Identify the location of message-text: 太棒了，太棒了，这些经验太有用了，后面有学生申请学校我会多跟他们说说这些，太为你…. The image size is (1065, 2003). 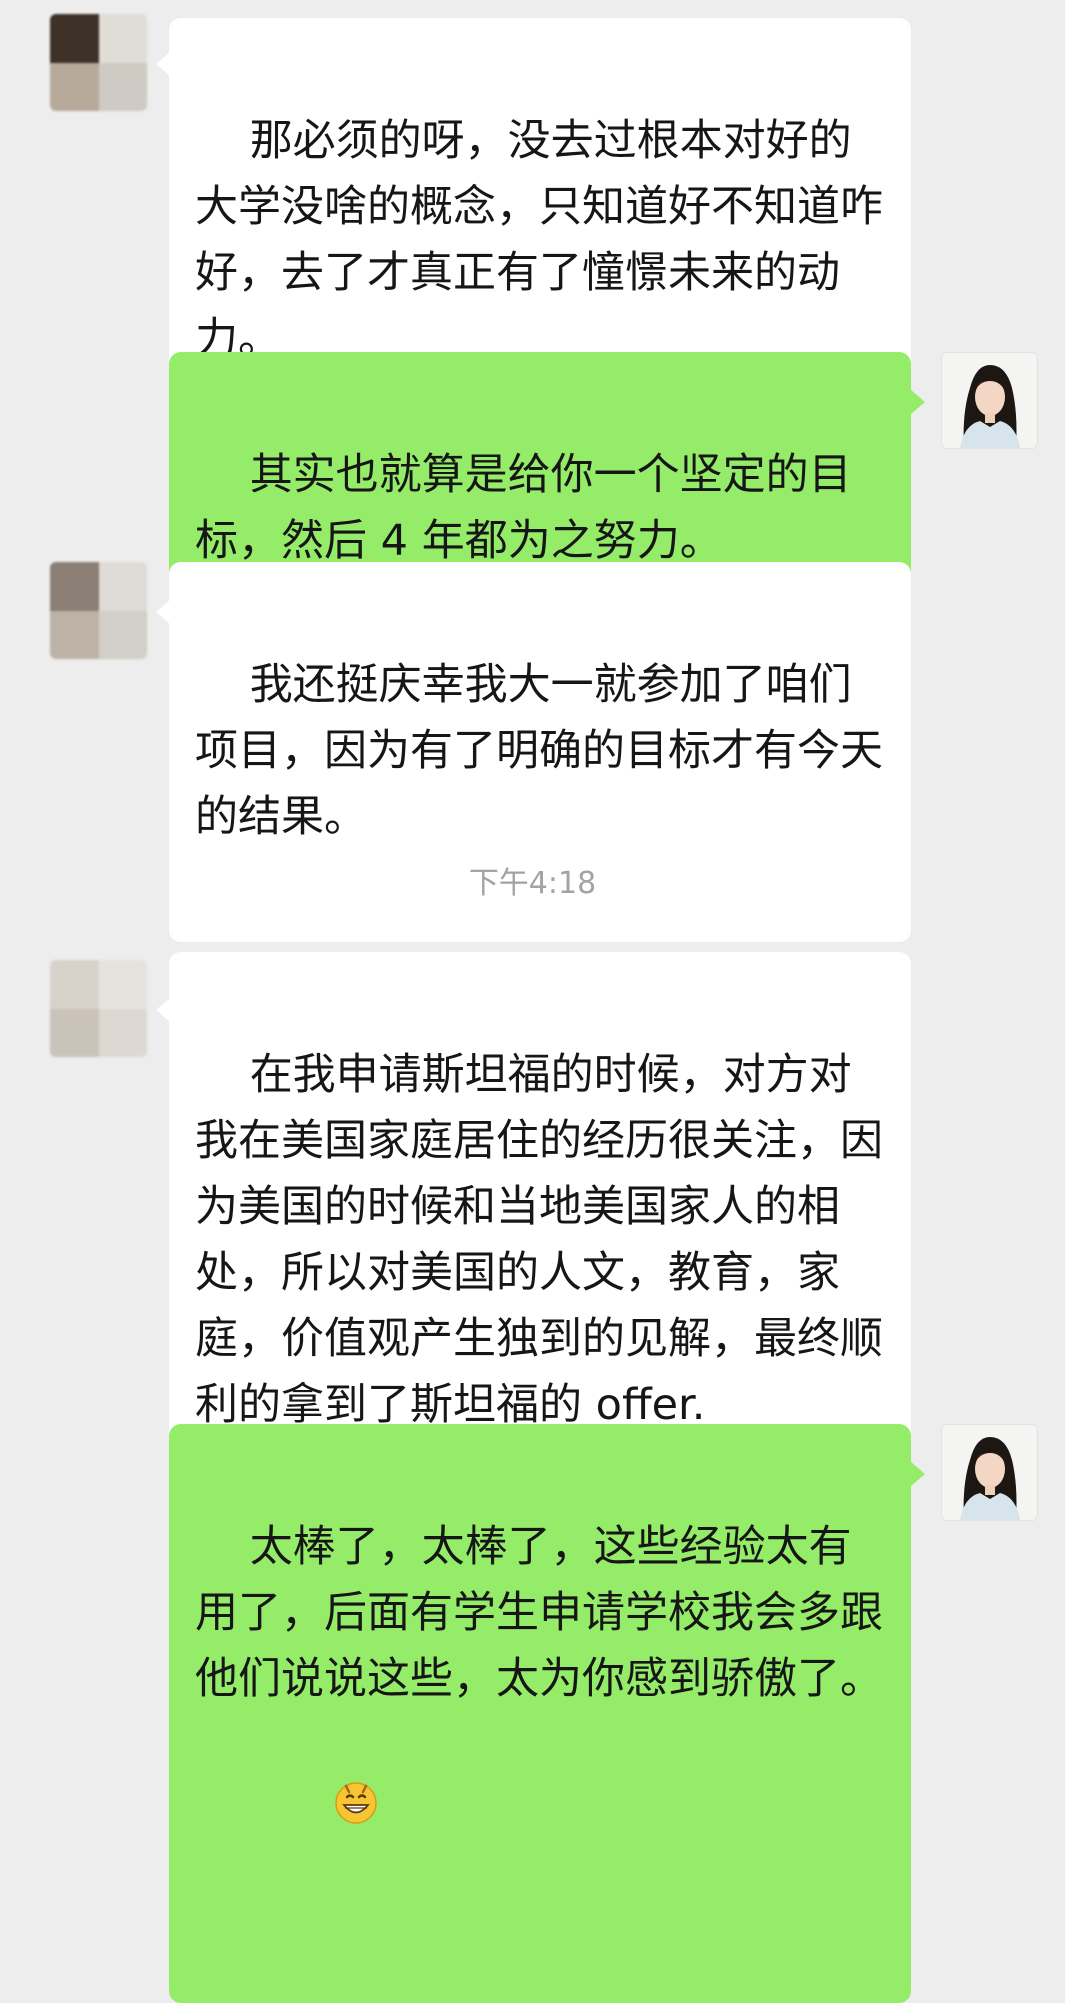
(539, 1613).